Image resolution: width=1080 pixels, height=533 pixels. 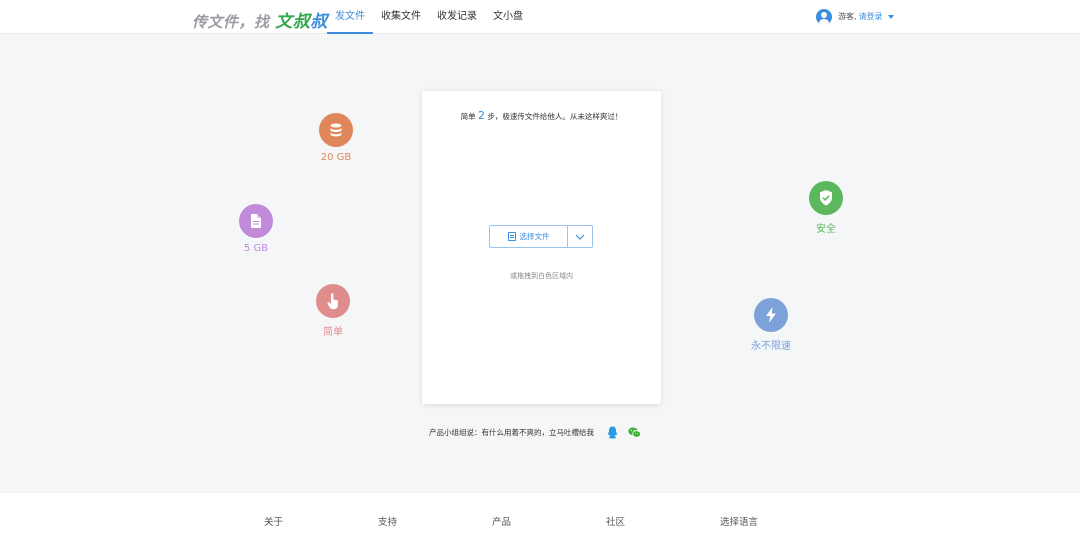 What do you see at coordinates (871, 16) in the screenshot?
I see `login-link: 请登录` at bounding box center [871, 16].